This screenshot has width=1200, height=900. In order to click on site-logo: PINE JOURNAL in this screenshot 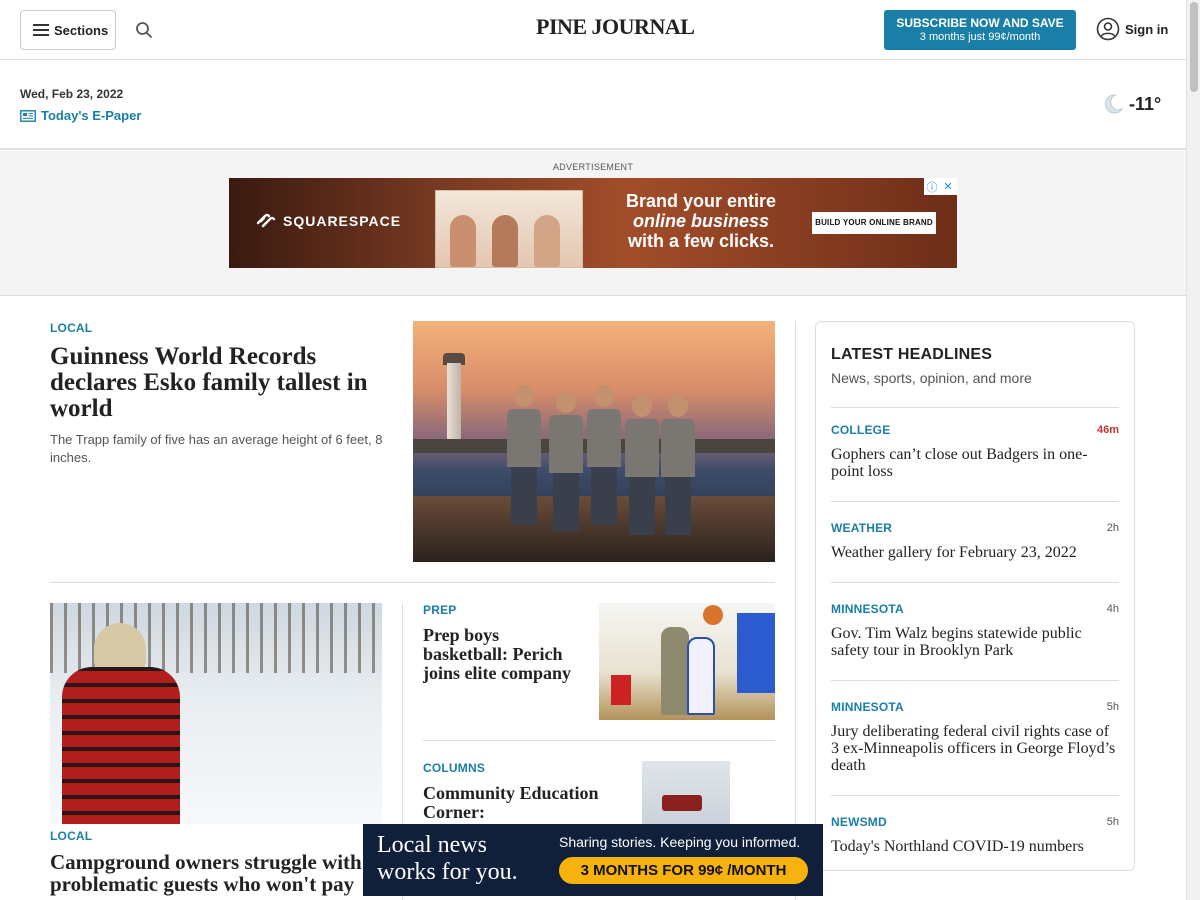, I will do `click(615, 27)`.